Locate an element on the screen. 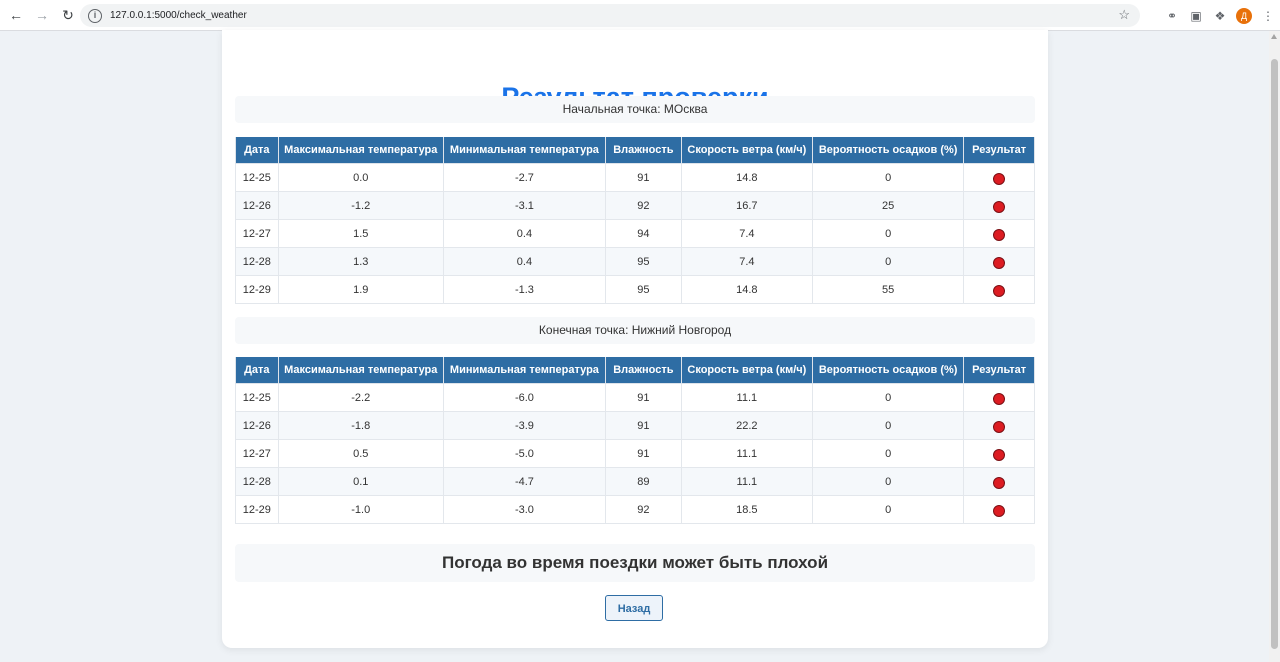 The width and height of the screenshot is (1280, 662). table-row: 12-27 0.5 -5.0 91 11.1 0 is located at coordinates (635, 453).